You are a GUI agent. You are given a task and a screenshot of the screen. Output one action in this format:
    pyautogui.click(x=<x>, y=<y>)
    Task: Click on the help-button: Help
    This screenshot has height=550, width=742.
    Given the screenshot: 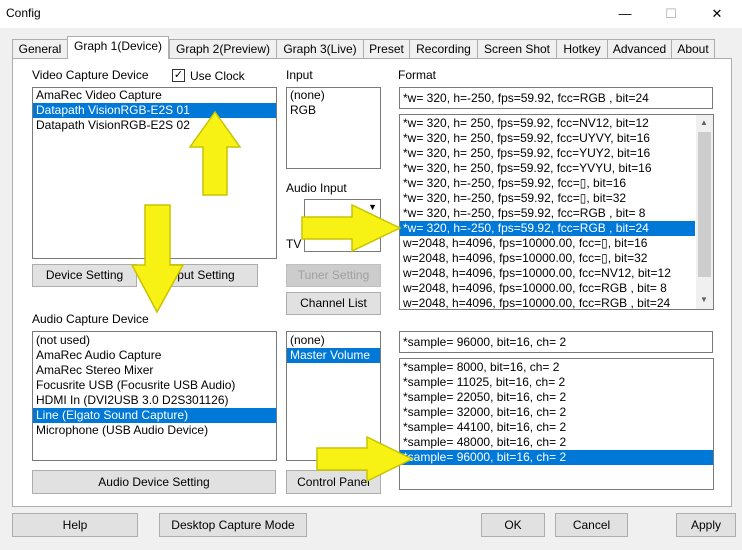 What is the action you would take?
    pyautogui.click(x=75, y=525)
    